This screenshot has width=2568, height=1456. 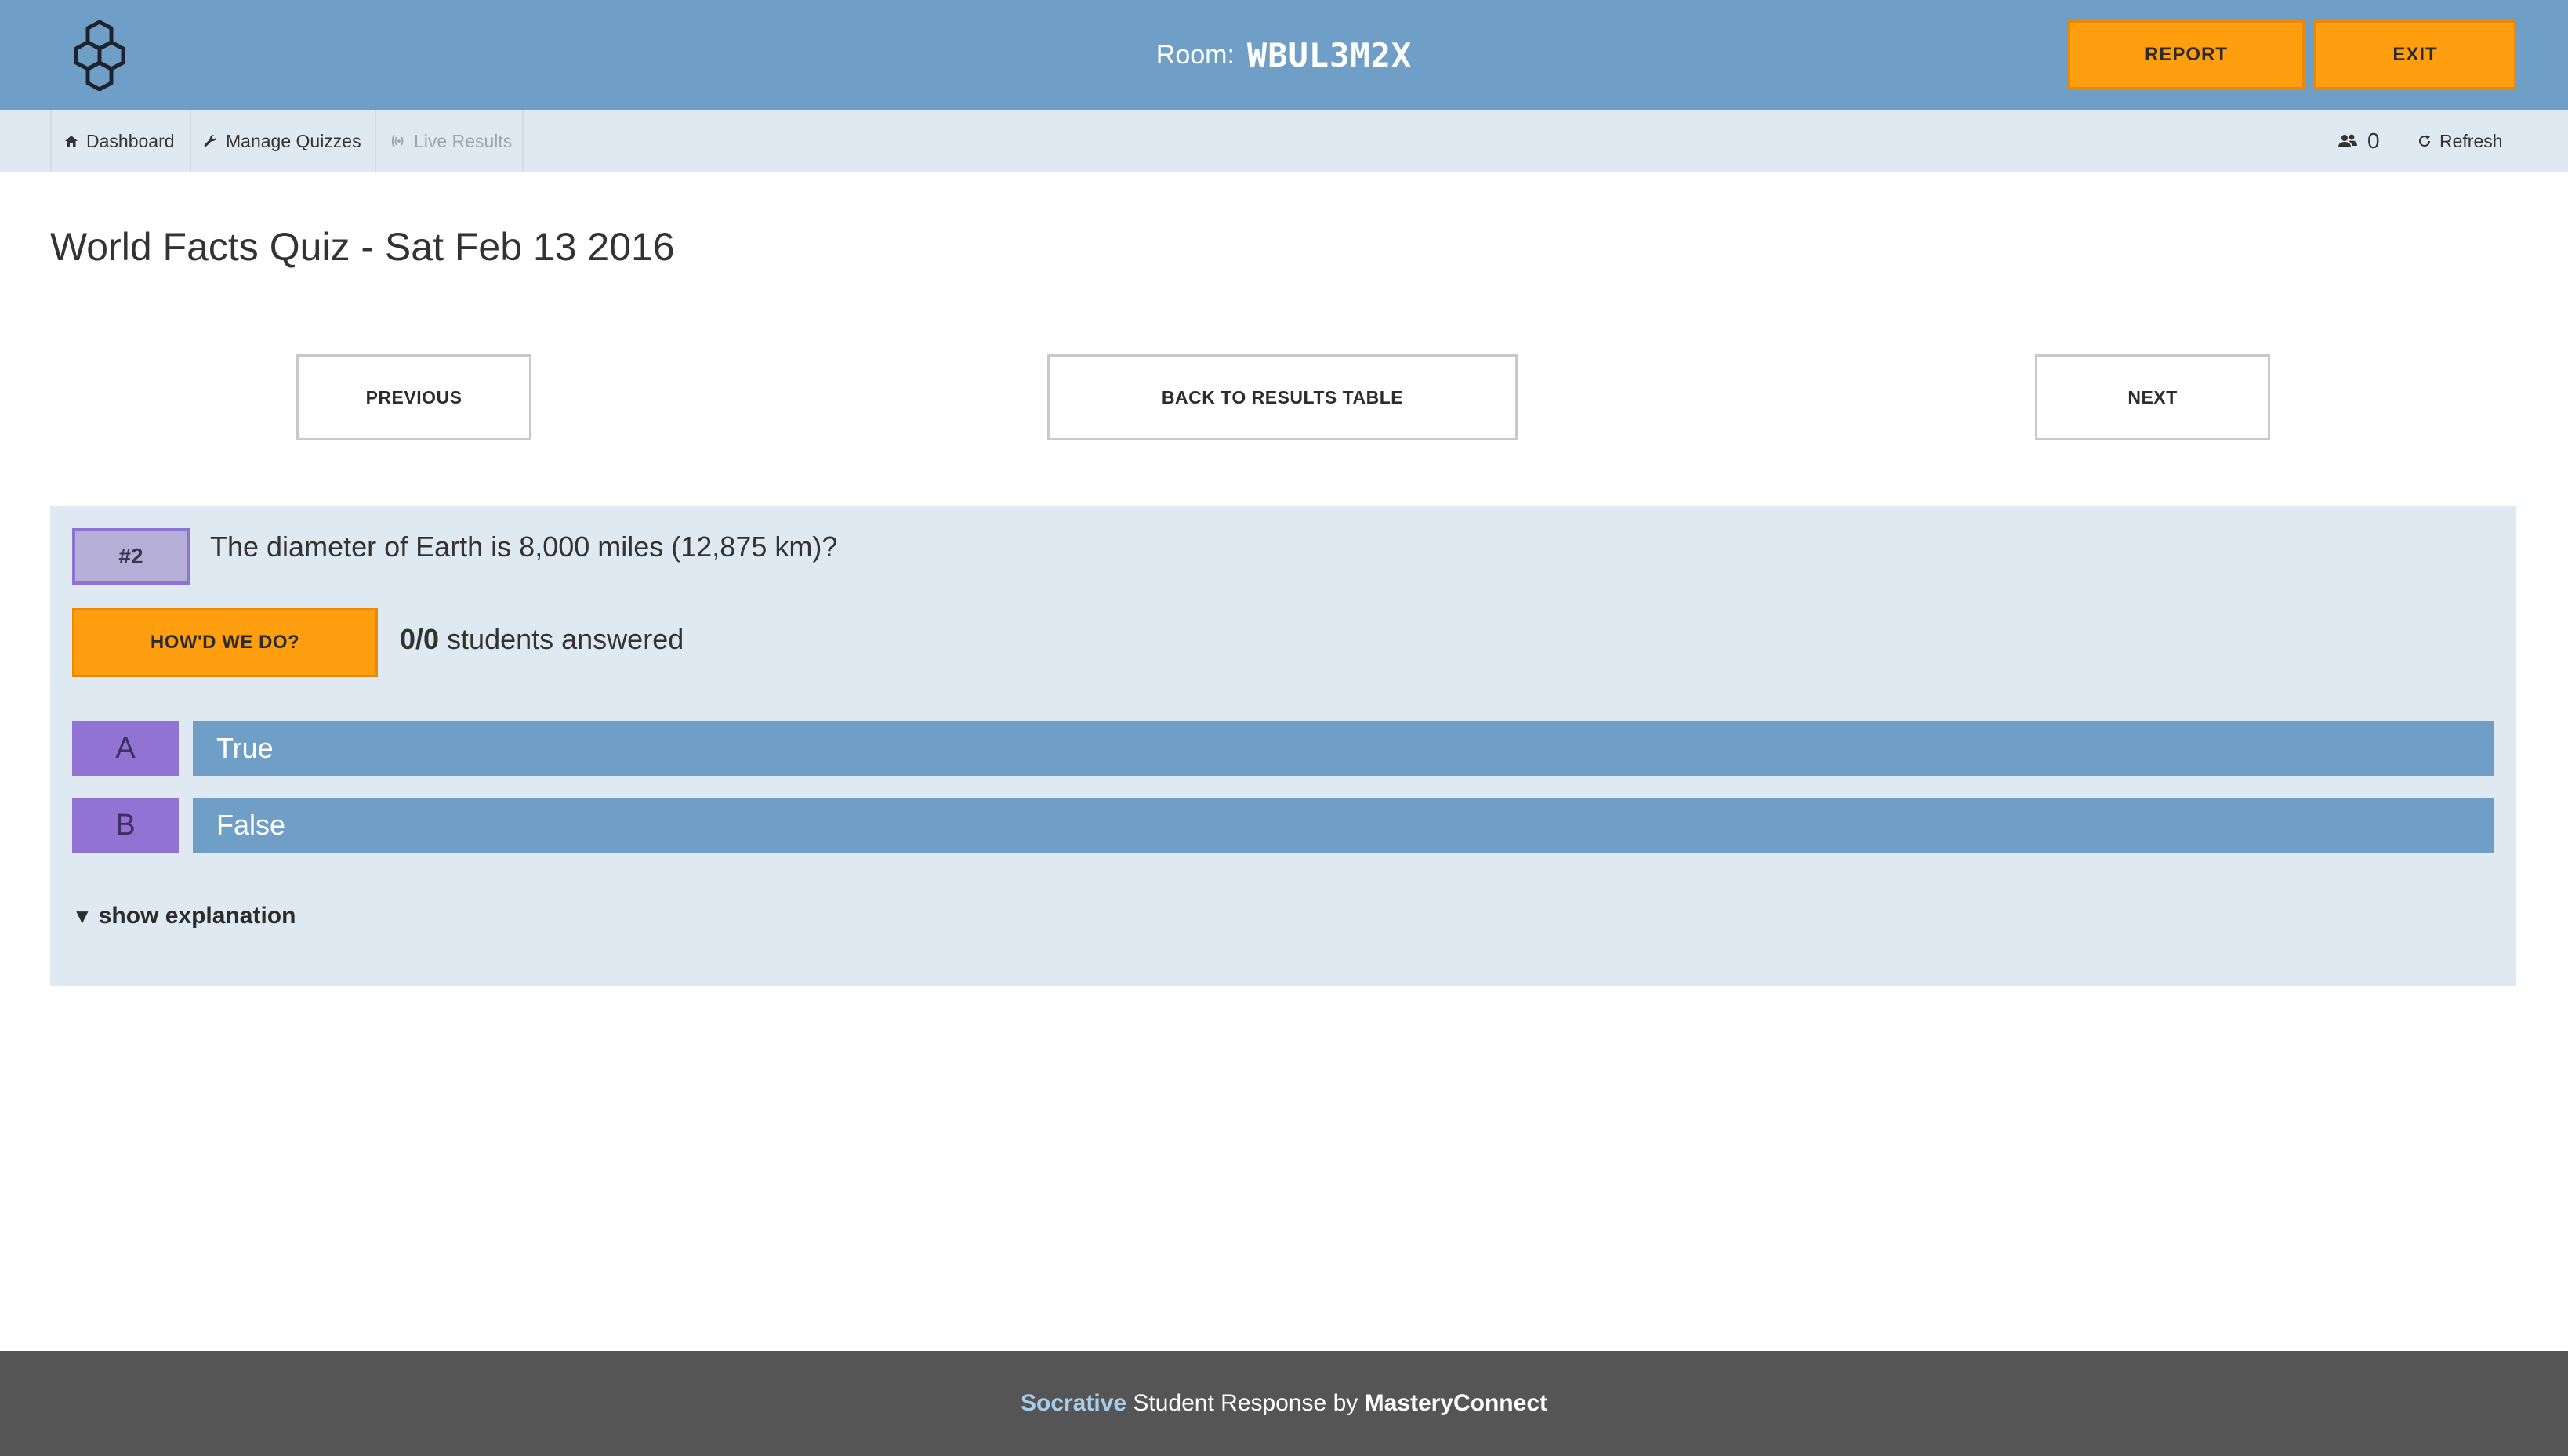 What do you see at coordinates (245, 748) in the screenshot?
I see `option-text-a: True` at bounding box center [245, 748].